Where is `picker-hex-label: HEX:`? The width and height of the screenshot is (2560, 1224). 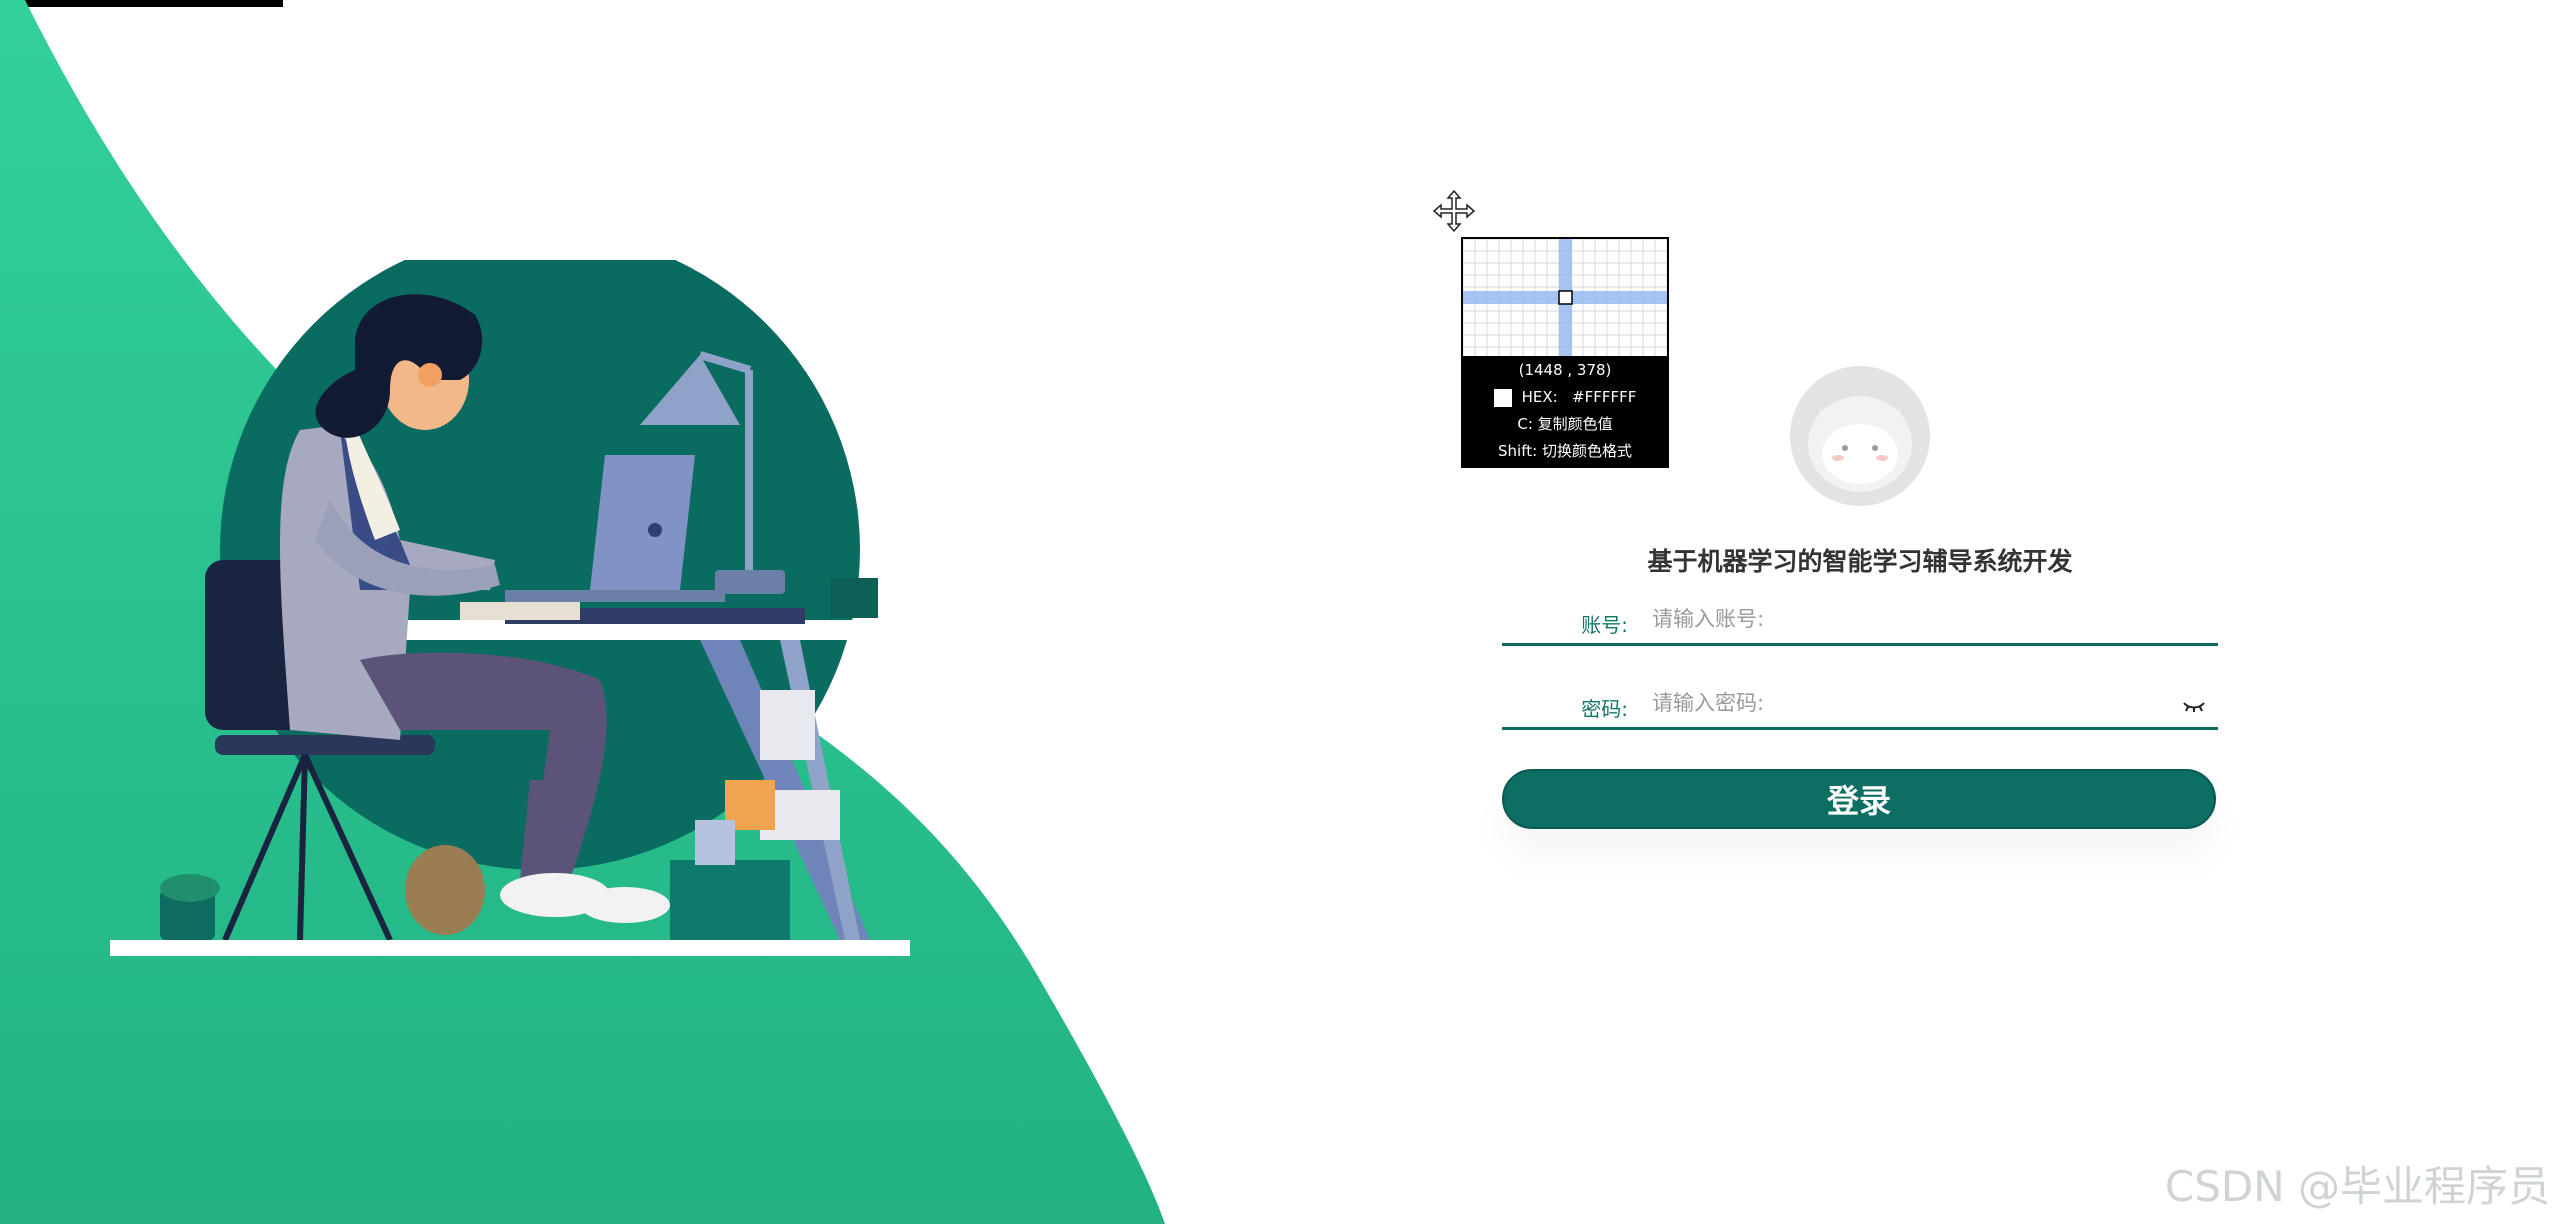 picker-hex-label: HEX: is located at coordinates (1539, 397).